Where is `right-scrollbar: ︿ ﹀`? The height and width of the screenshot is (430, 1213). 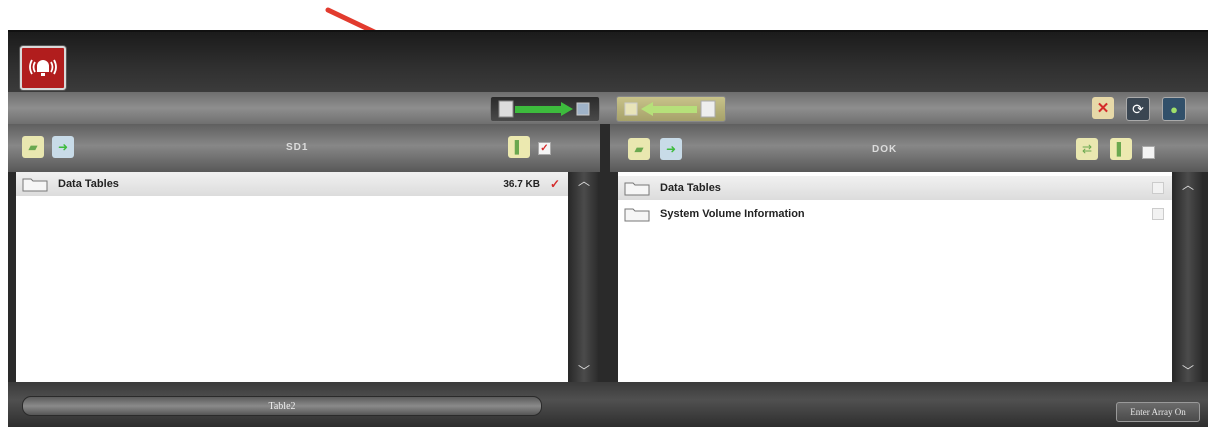 right-scrollbar: ︿ ﹀ is located at coordinates (1188, 277).